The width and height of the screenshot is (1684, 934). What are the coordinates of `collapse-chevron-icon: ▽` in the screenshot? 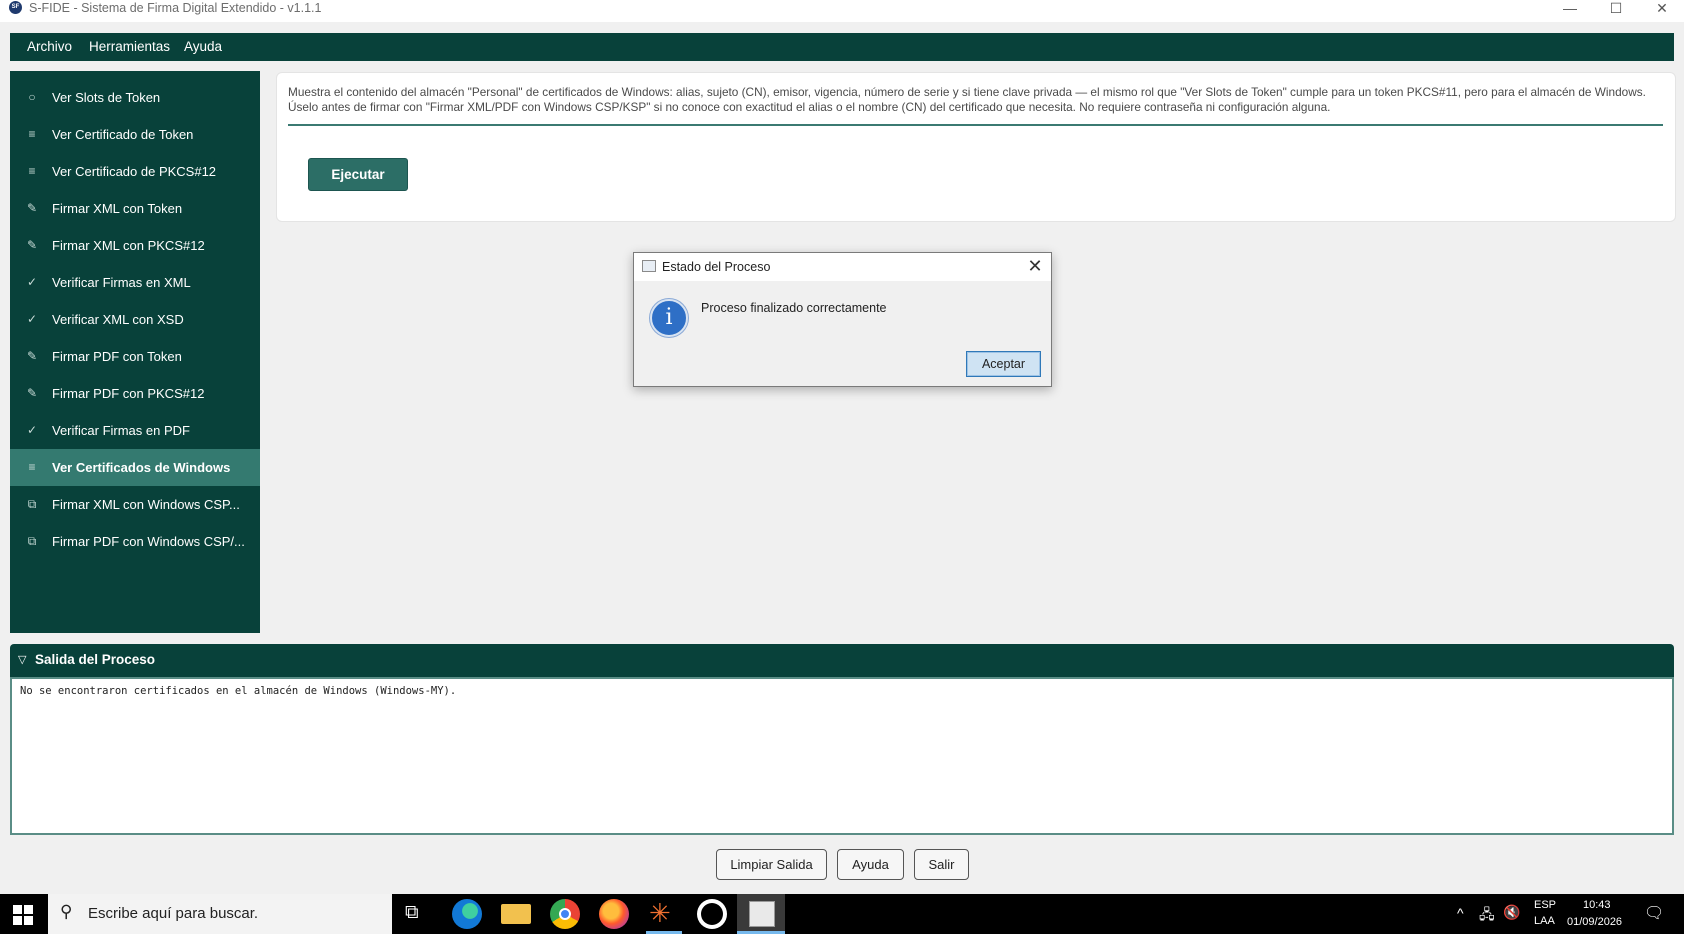 It's located at (22, 660).